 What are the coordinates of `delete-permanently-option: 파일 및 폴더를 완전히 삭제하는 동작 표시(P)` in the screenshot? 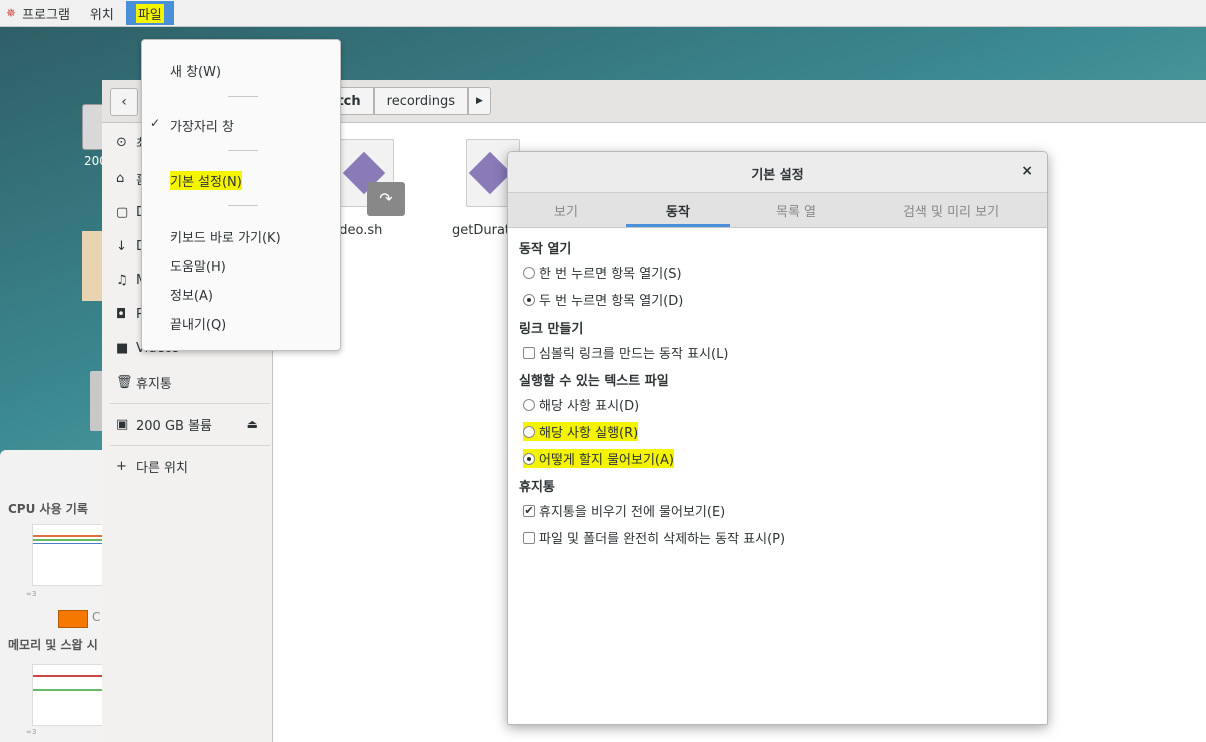 It's located at (654, 537).